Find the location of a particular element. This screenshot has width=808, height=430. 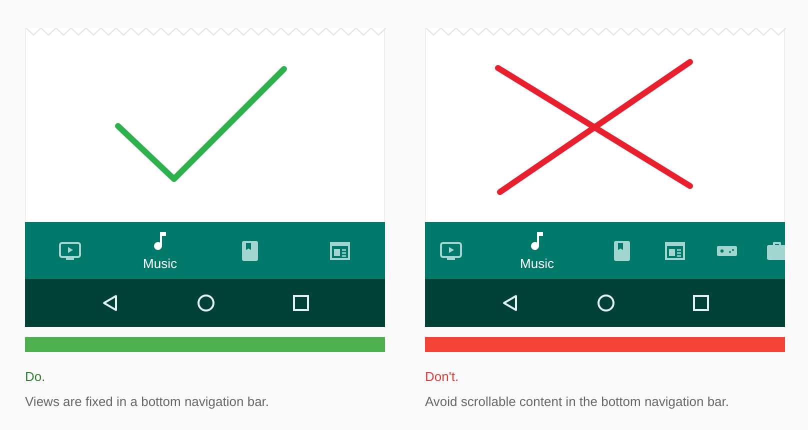

caption: Avoid scrollable content in the bottom navigation bar. is located at coordinates (577, 401).